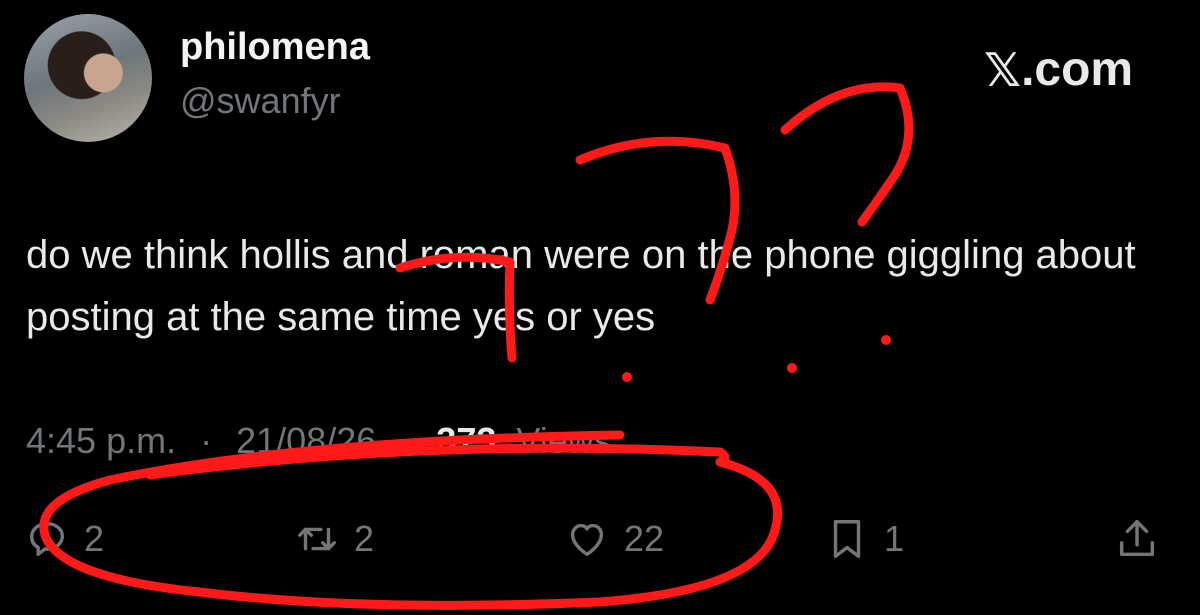  Describe the element at coordinates (317, 539) in the screenshot. I see `retweet-icon` at that location.